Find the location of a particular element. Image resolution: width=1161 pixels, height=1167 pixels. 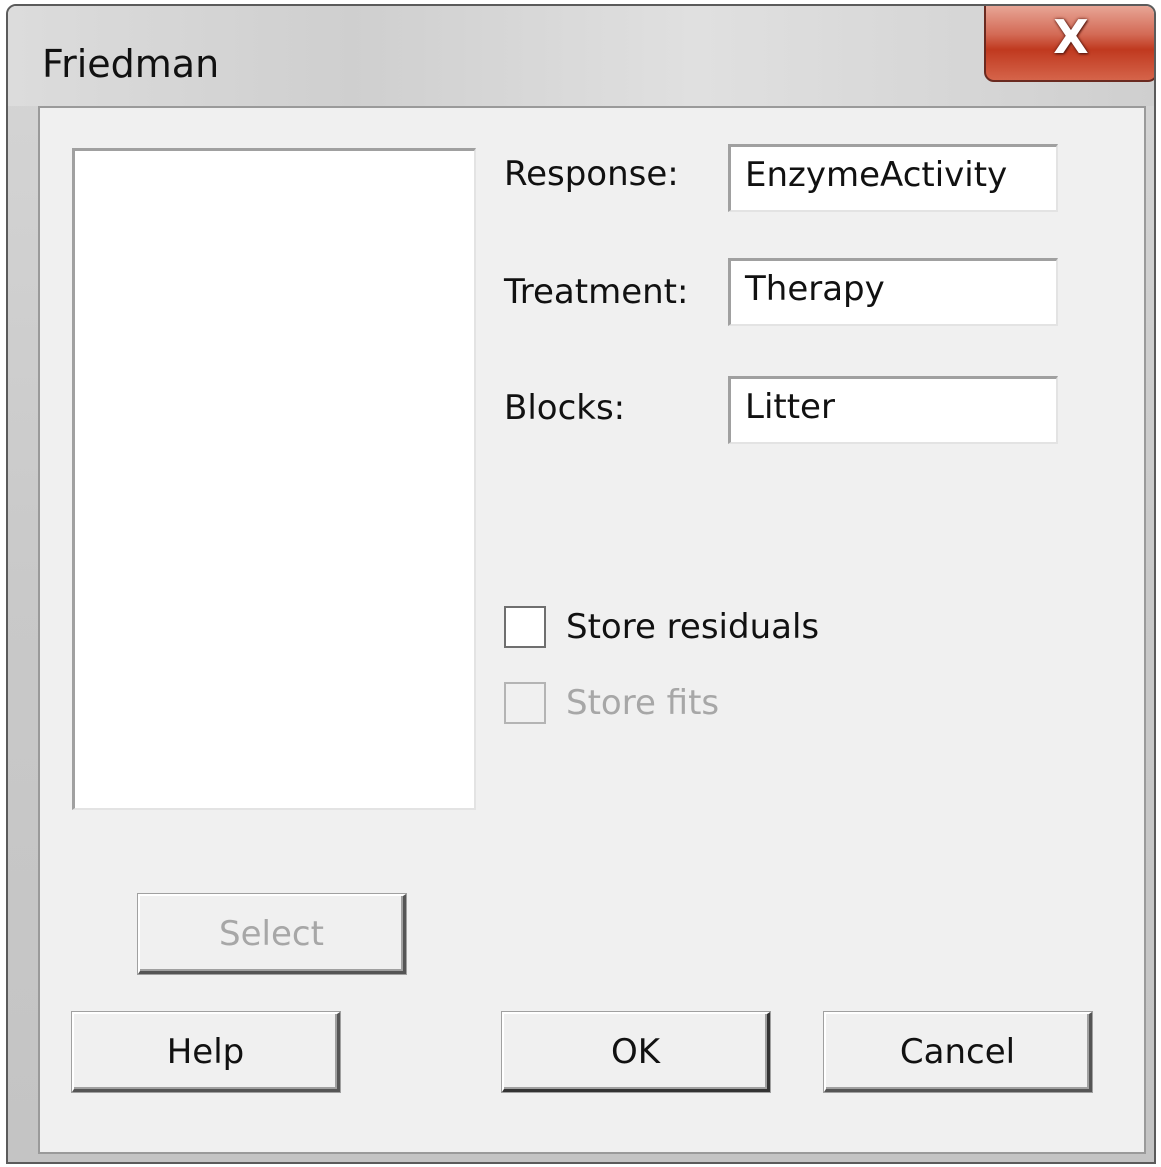

store-fits-label: Store fits is located at coordinates (643, 703).